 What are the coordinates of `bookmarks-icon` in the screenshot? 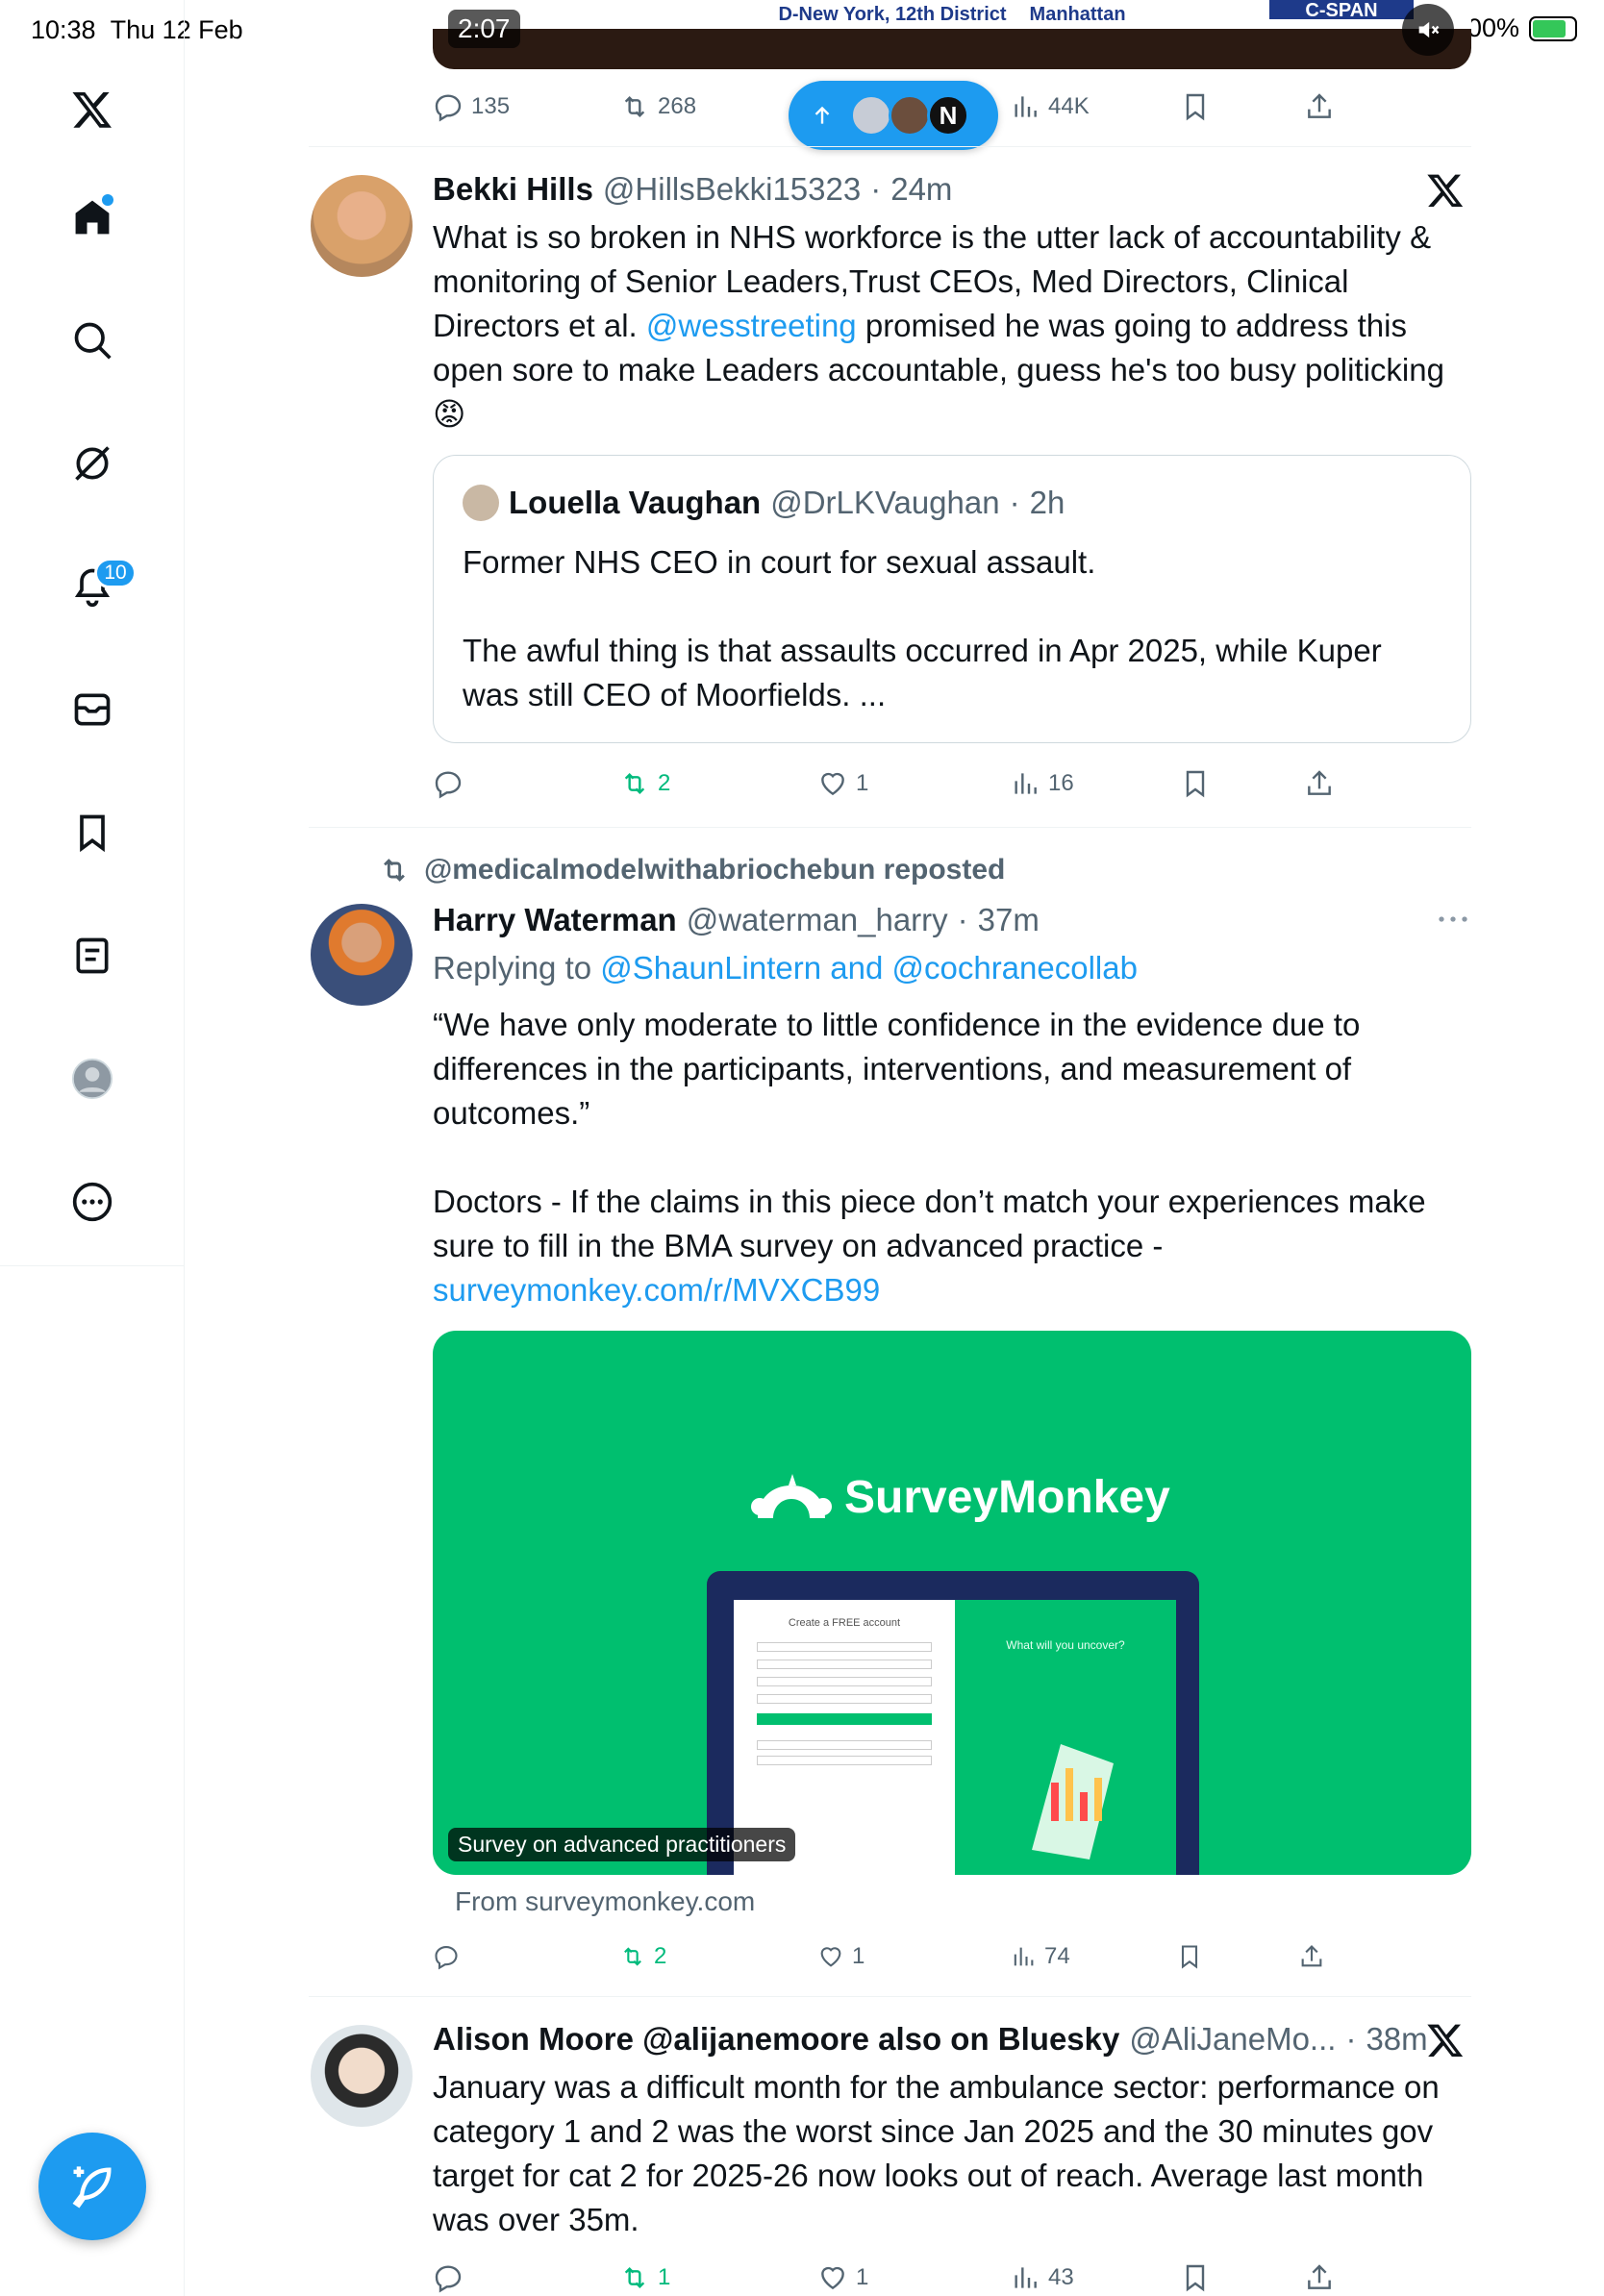 It's located at (92, 832).